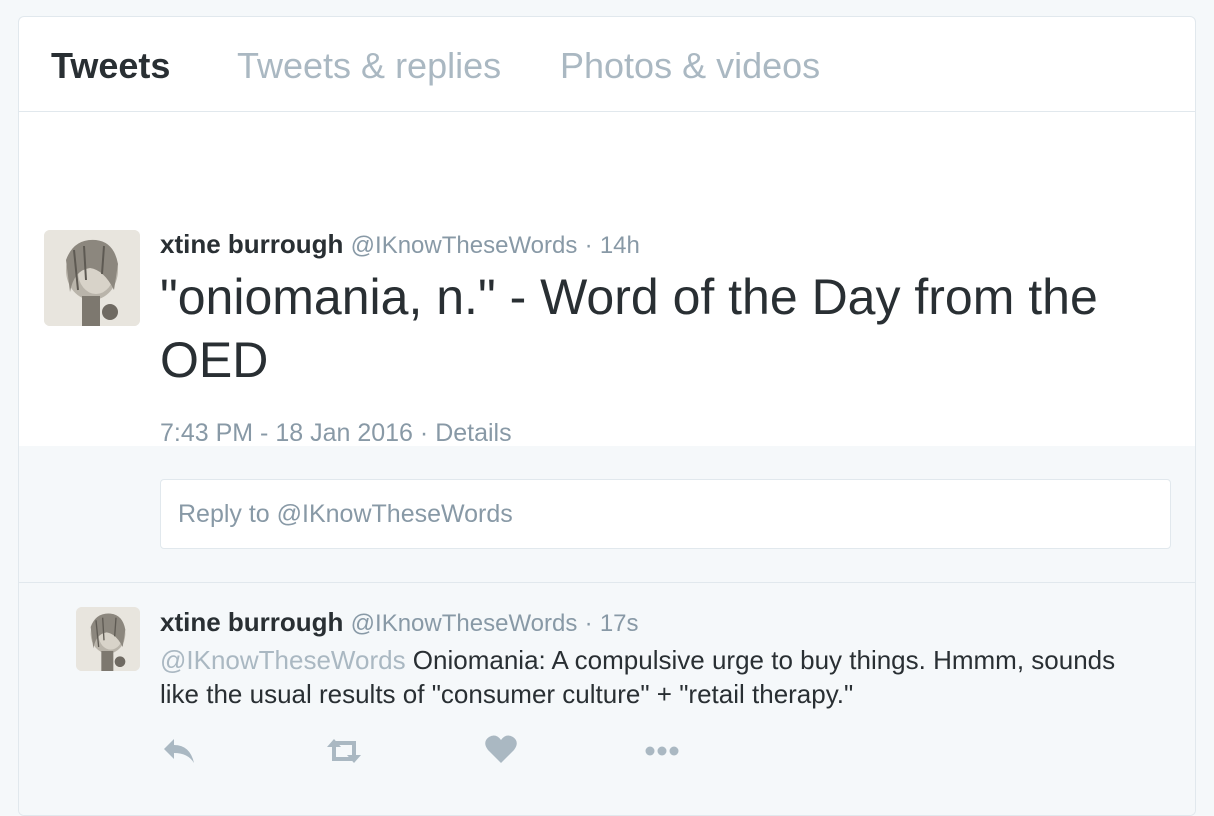 The height and width of the screenshot is (816, 1214). Describe the element at coordinates (620, 245) in the screenshot. I see `tweet-time: 14h` at that location.